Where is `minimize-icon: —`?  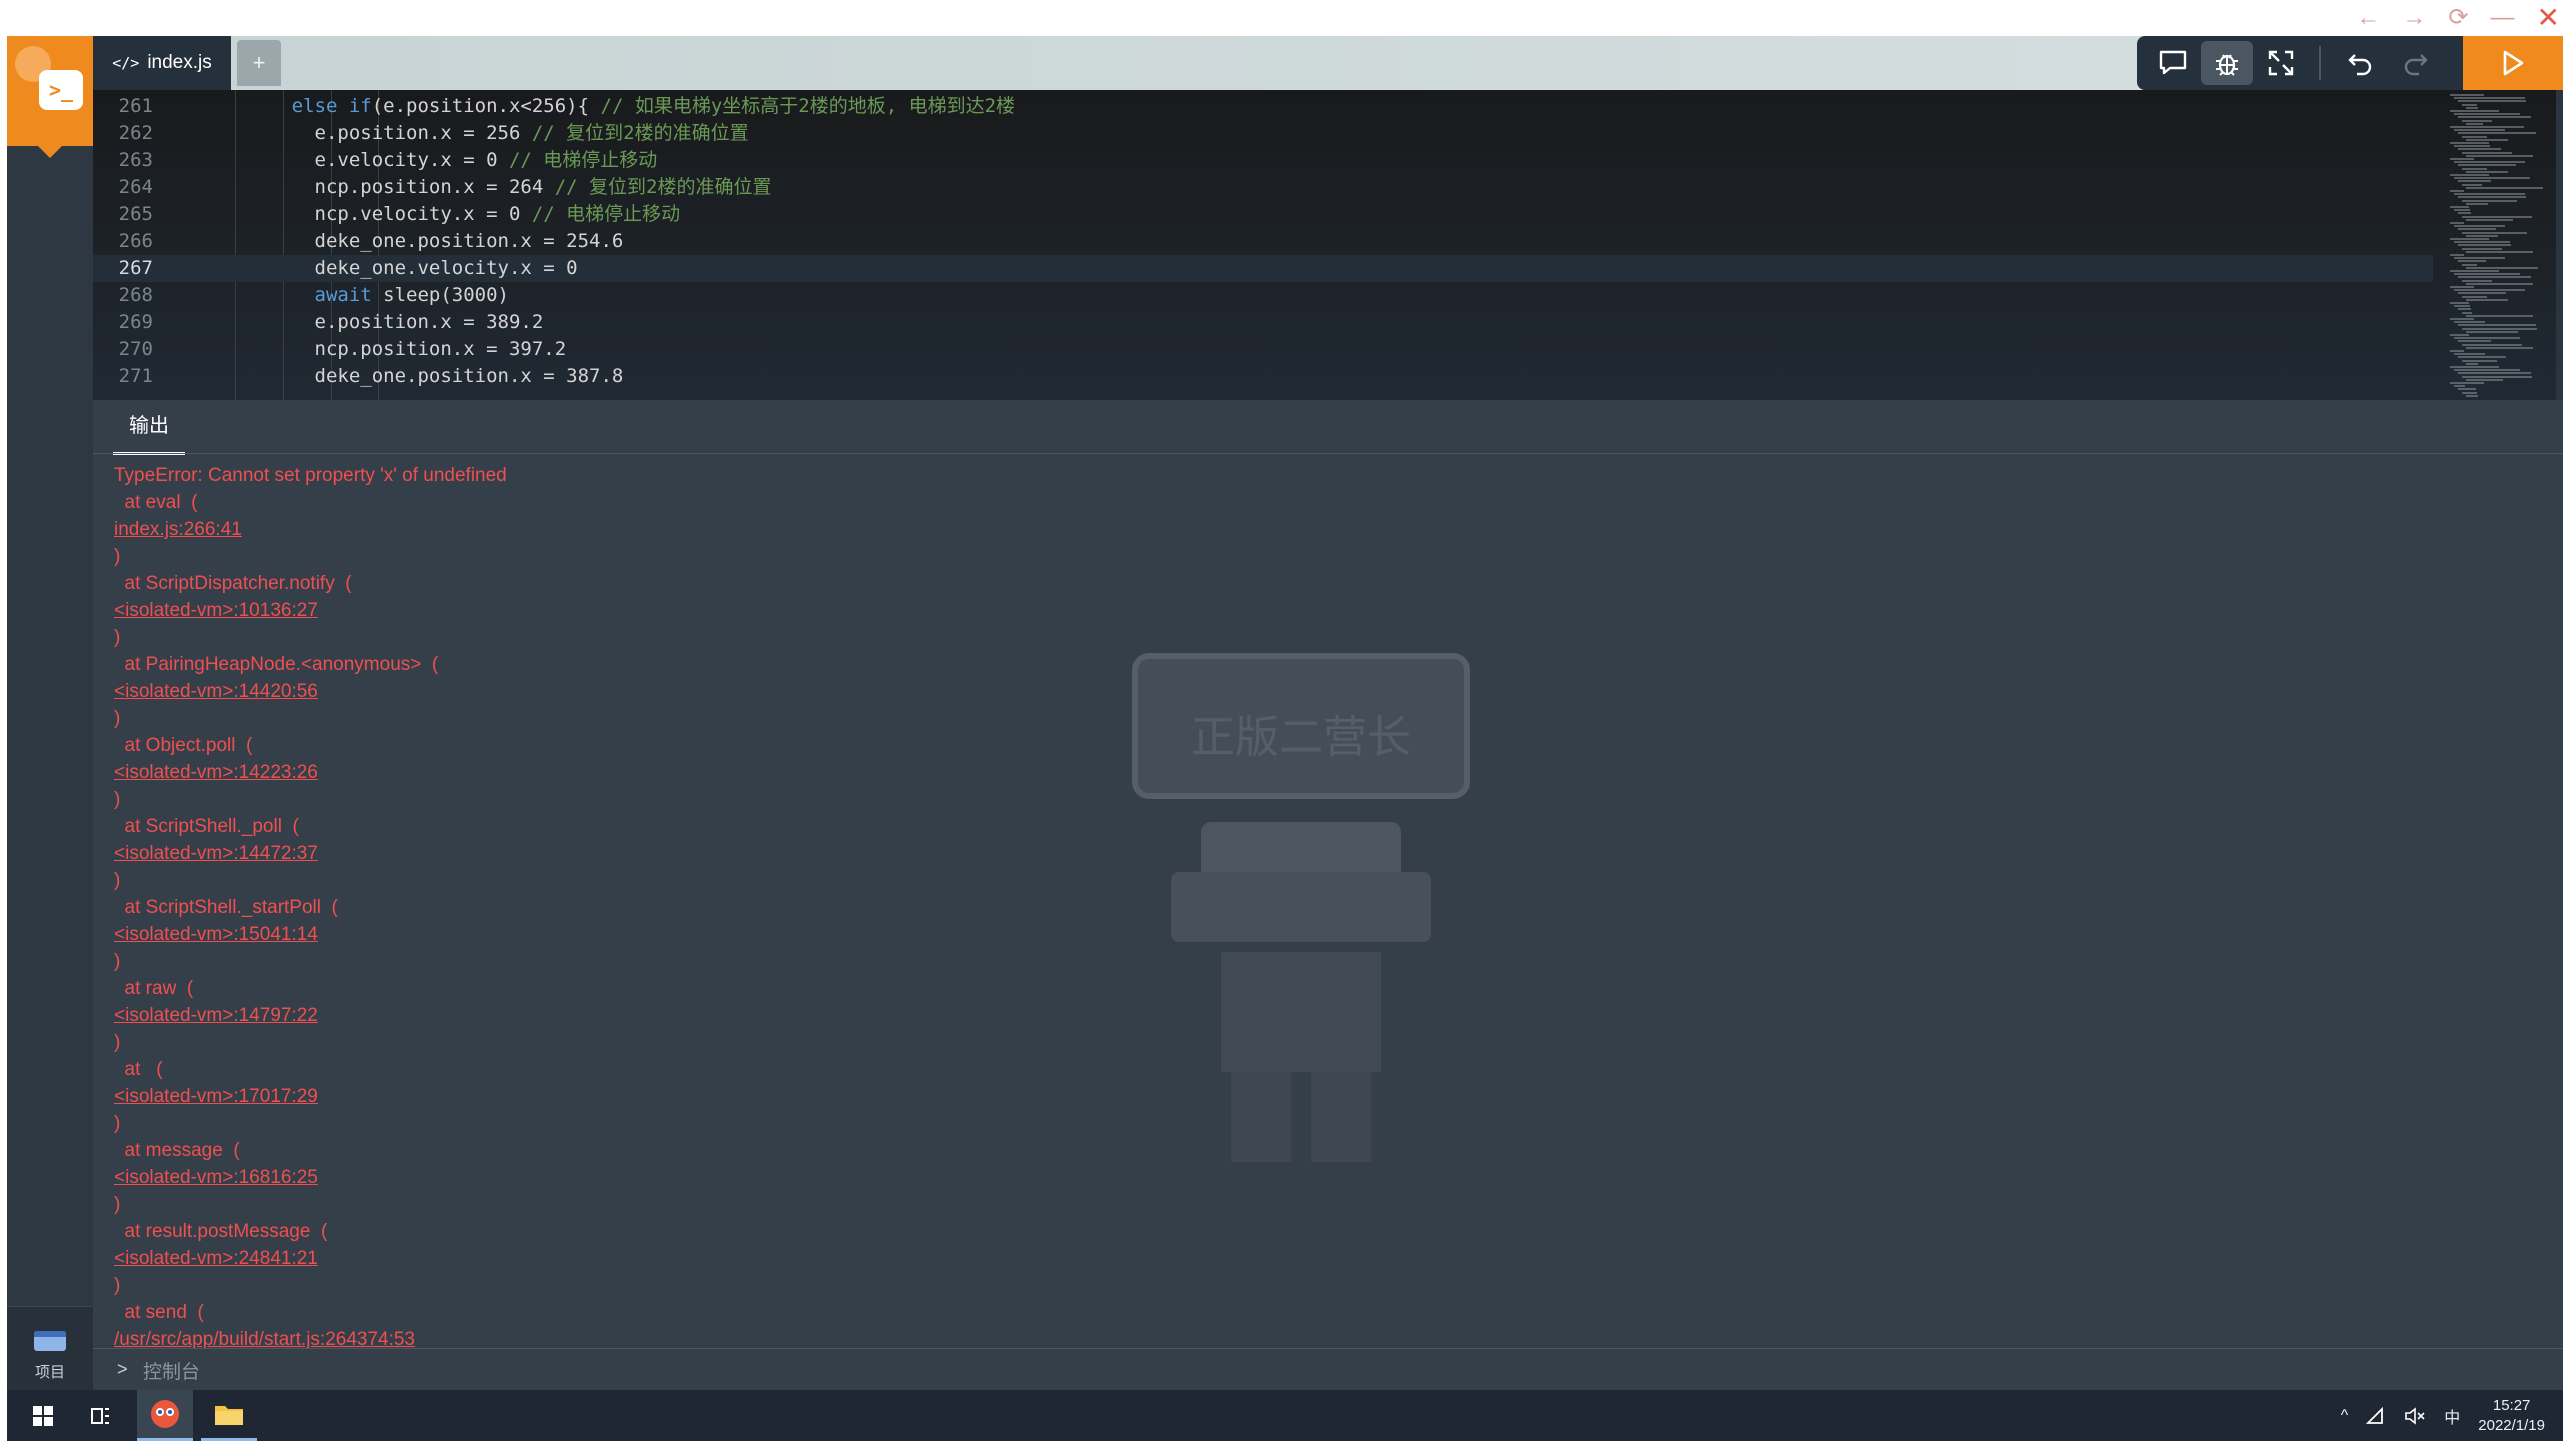 minimize-icon: — is located at coordinates (2503, 18).